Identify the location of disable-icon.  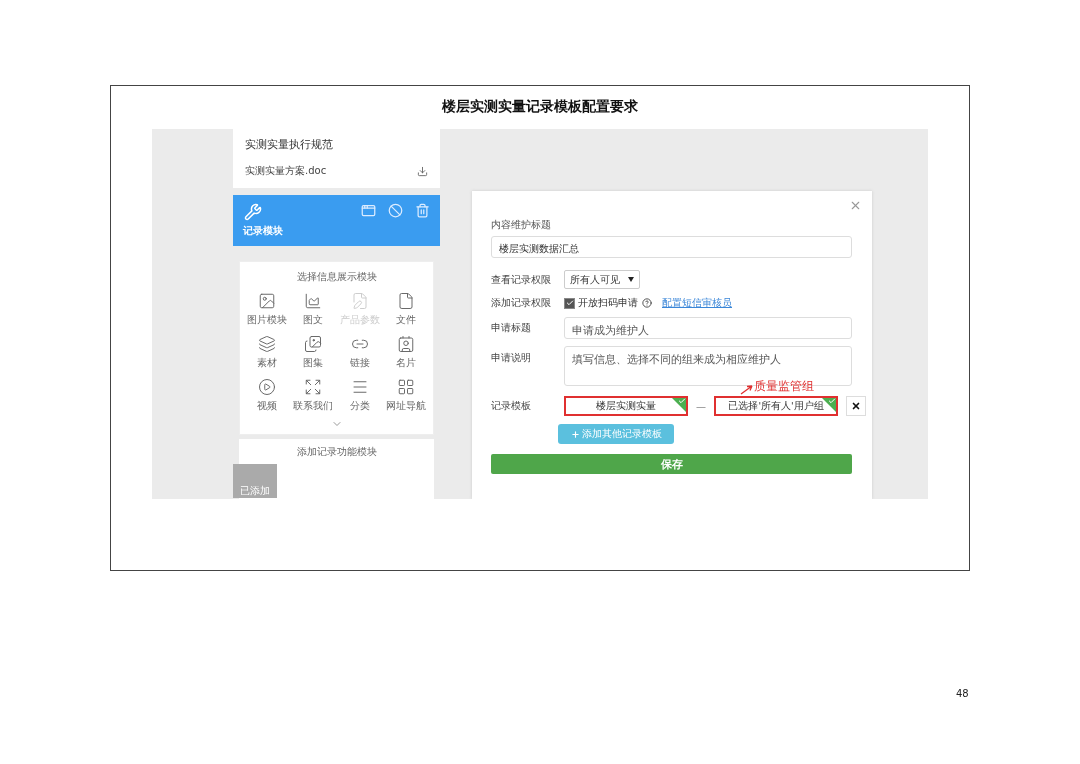
(395, 210).